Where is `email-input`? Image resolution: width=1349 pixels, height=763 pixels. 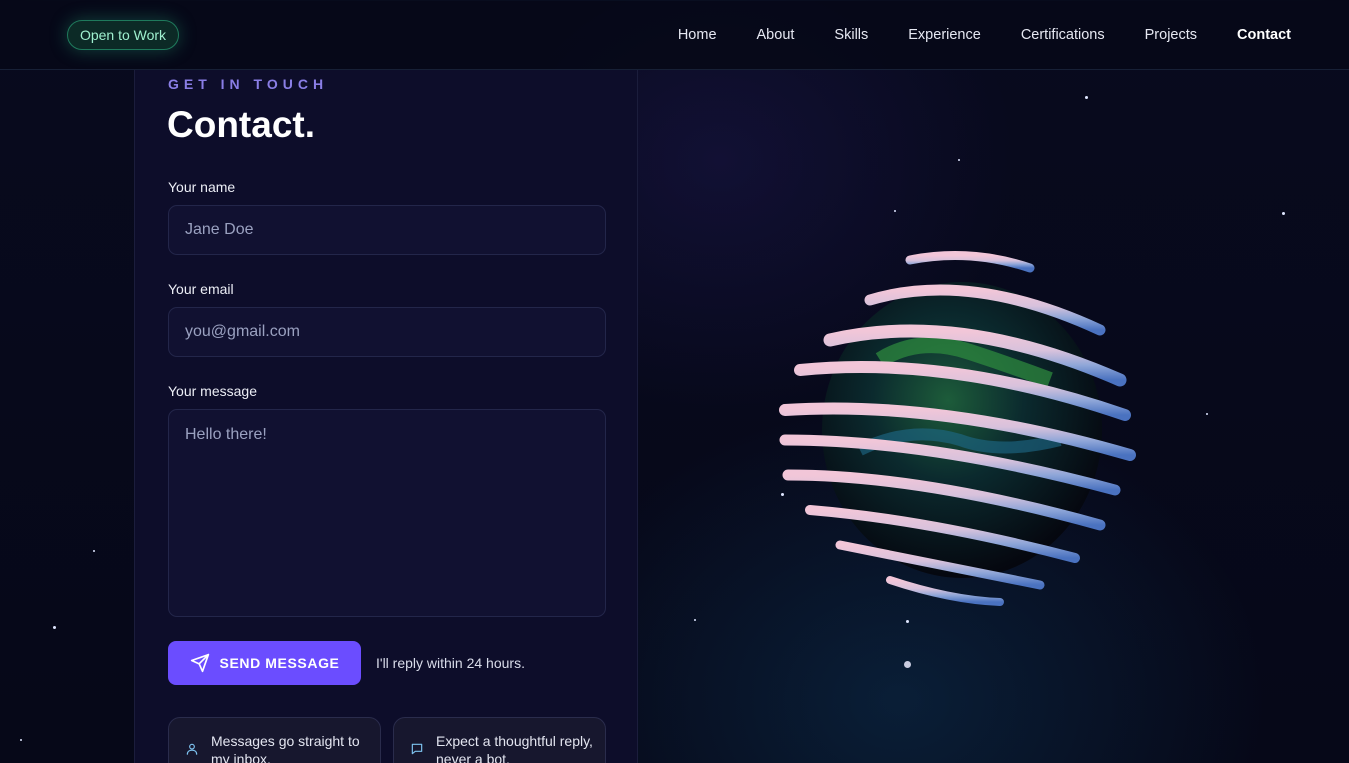
email-input is located at coordinates (387, 332).